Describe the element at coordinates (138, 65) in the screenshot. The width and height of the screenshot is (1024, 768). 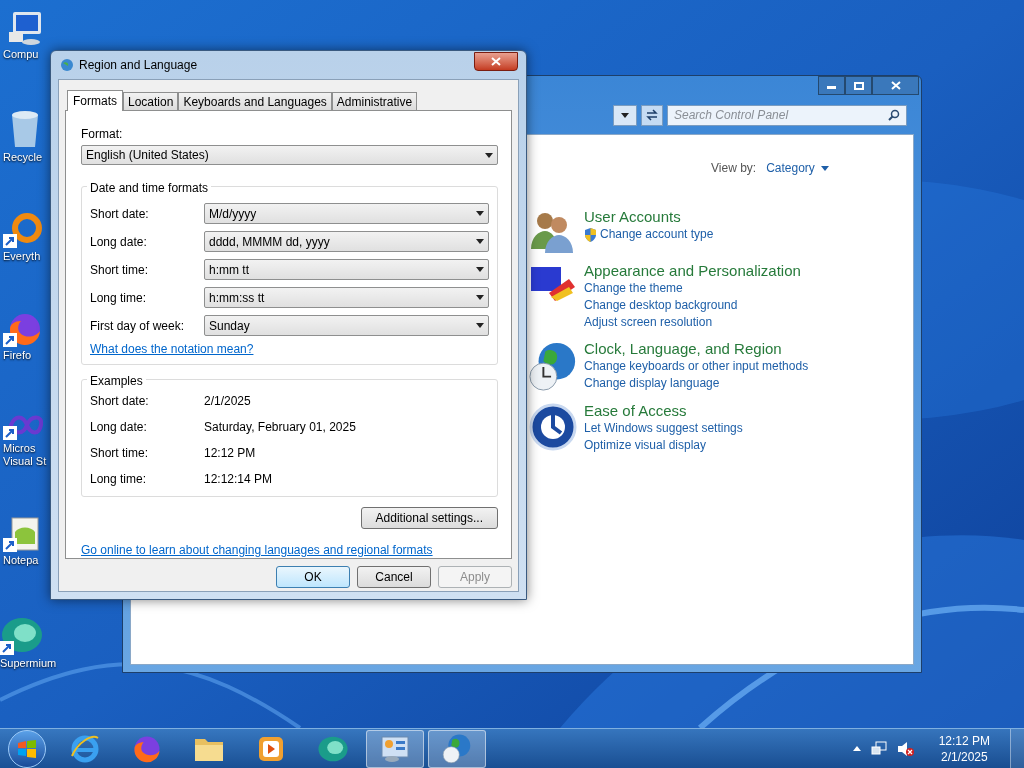
I see `window-title: Region and Language` at that location.